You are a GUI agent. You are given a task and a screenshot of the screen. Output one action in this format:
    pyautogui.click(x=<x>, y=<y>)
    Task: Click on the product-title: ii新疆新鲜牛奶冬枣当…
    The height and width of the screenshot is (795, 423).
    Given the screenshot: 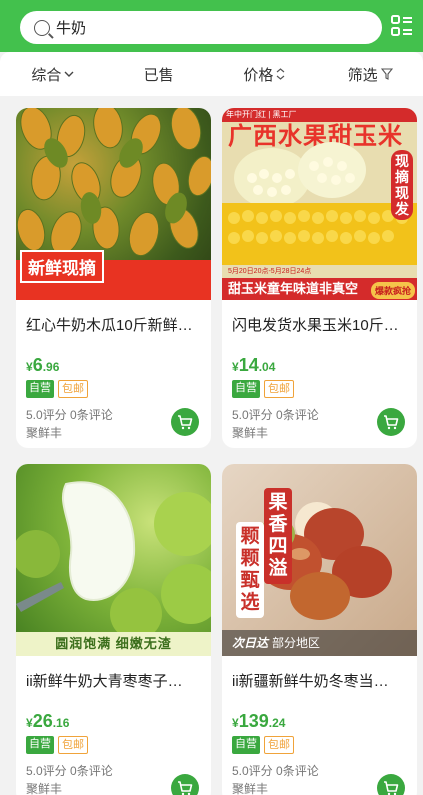 What is the action you would take?
    pyautogui.click(x=319, y=680)
    